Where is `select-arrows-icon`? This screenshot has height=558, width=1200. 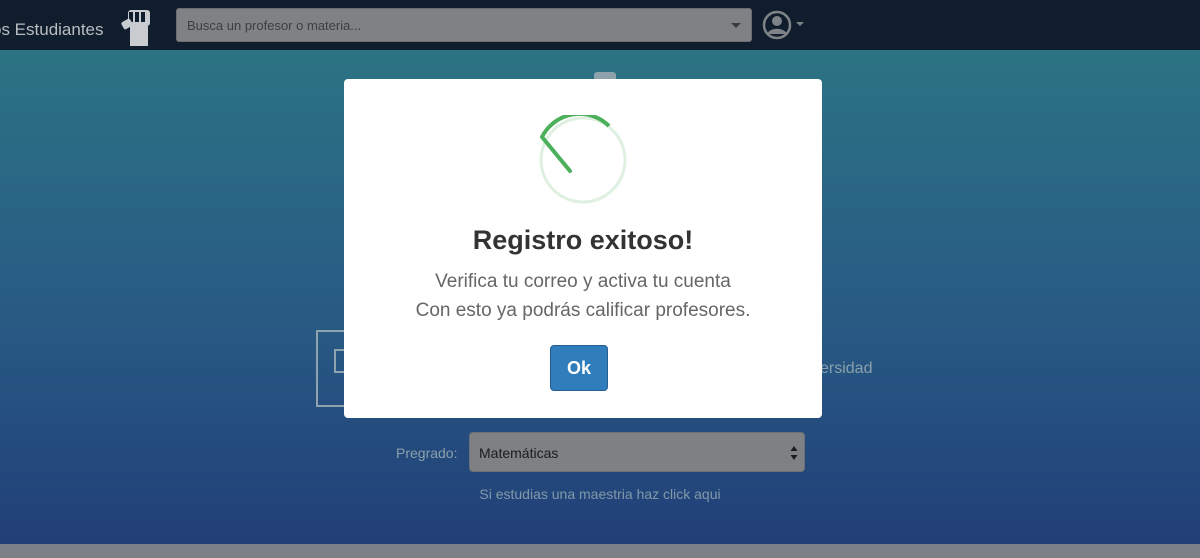 select-arrows-icon is located at coordinates (794, 453).